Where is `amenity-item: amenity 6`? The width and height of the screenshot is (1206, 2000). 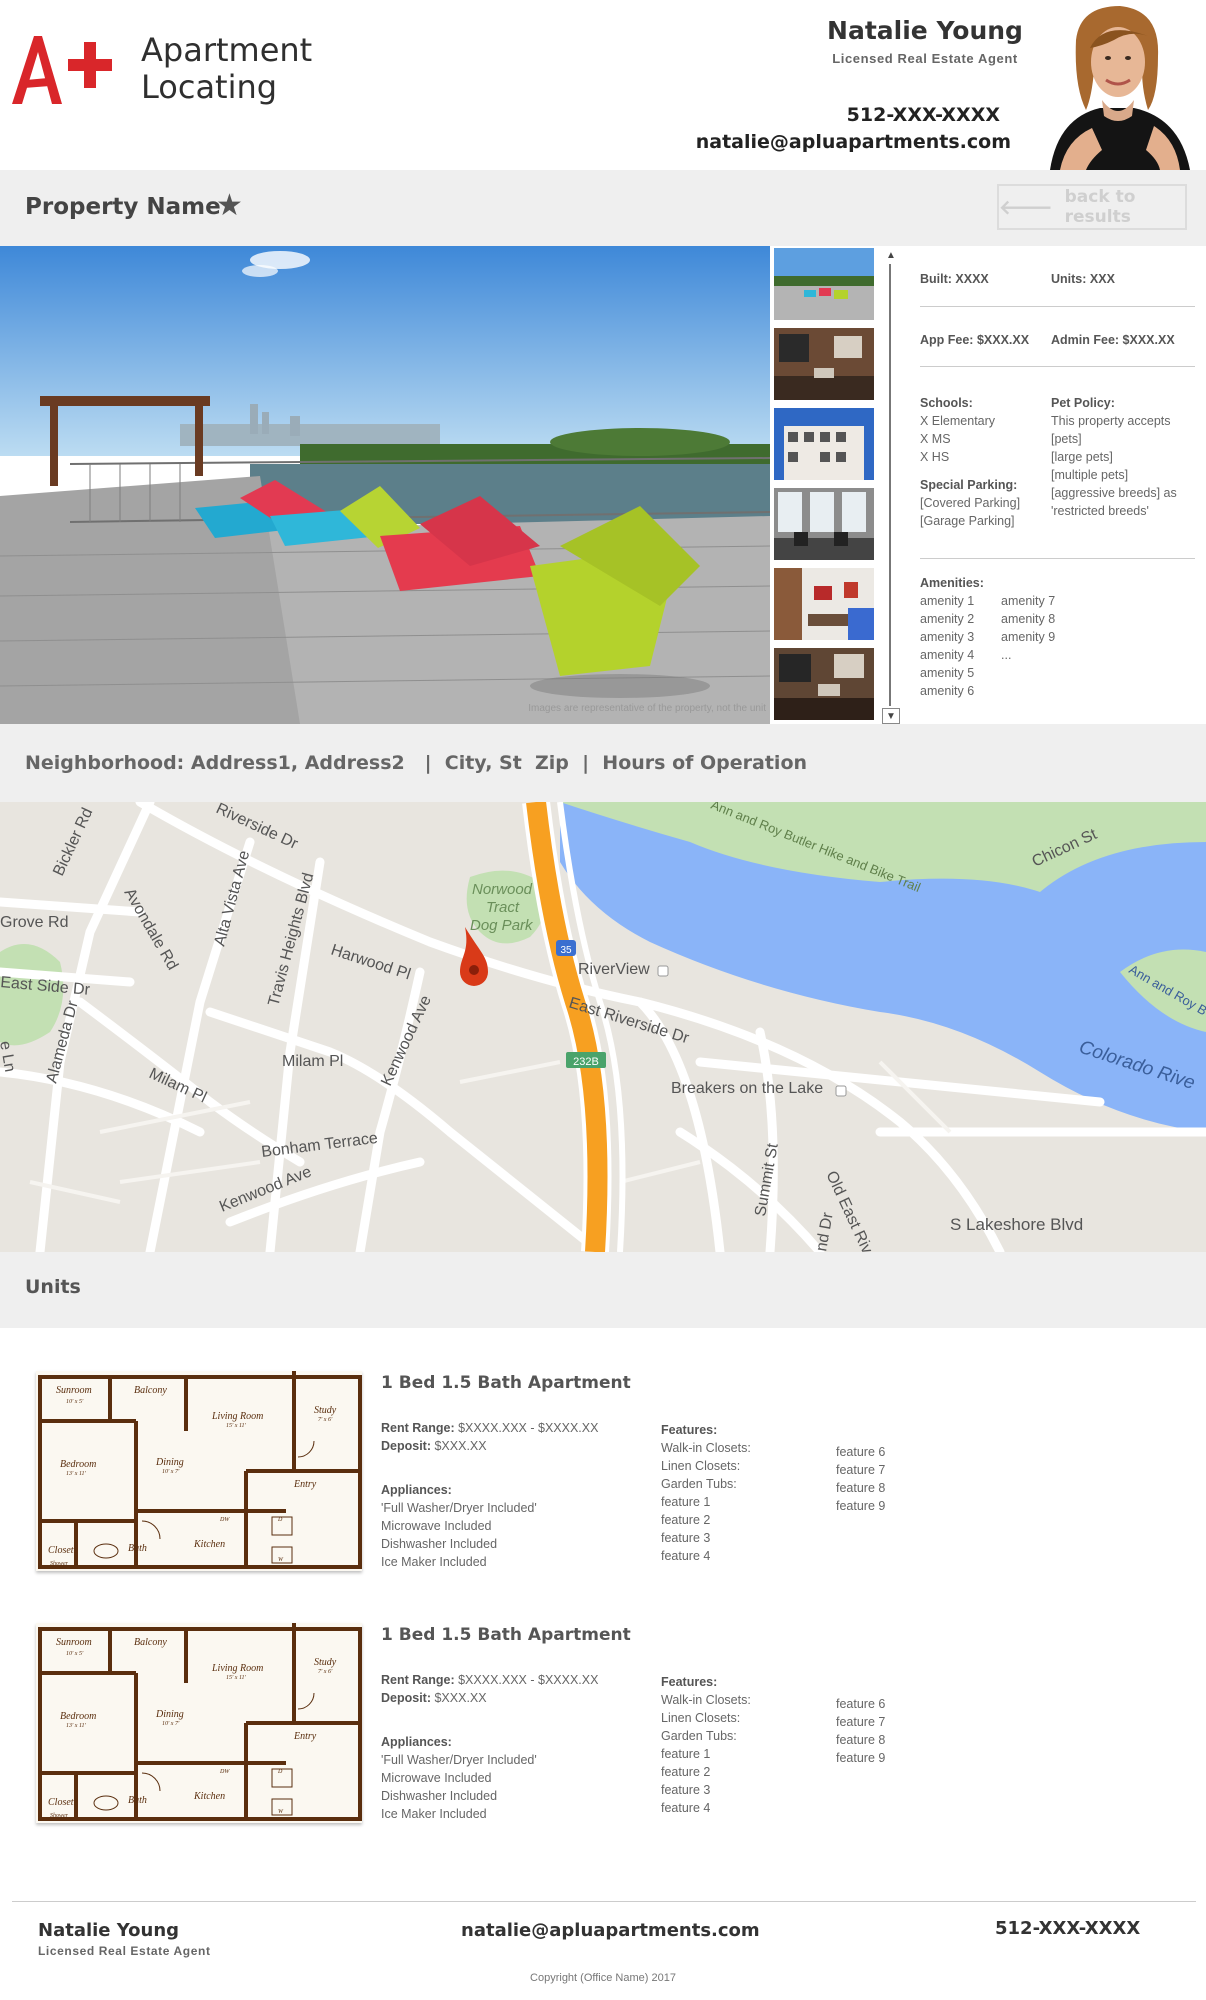 amenity-item: amenity 6 is located at coordinates (947, 691).